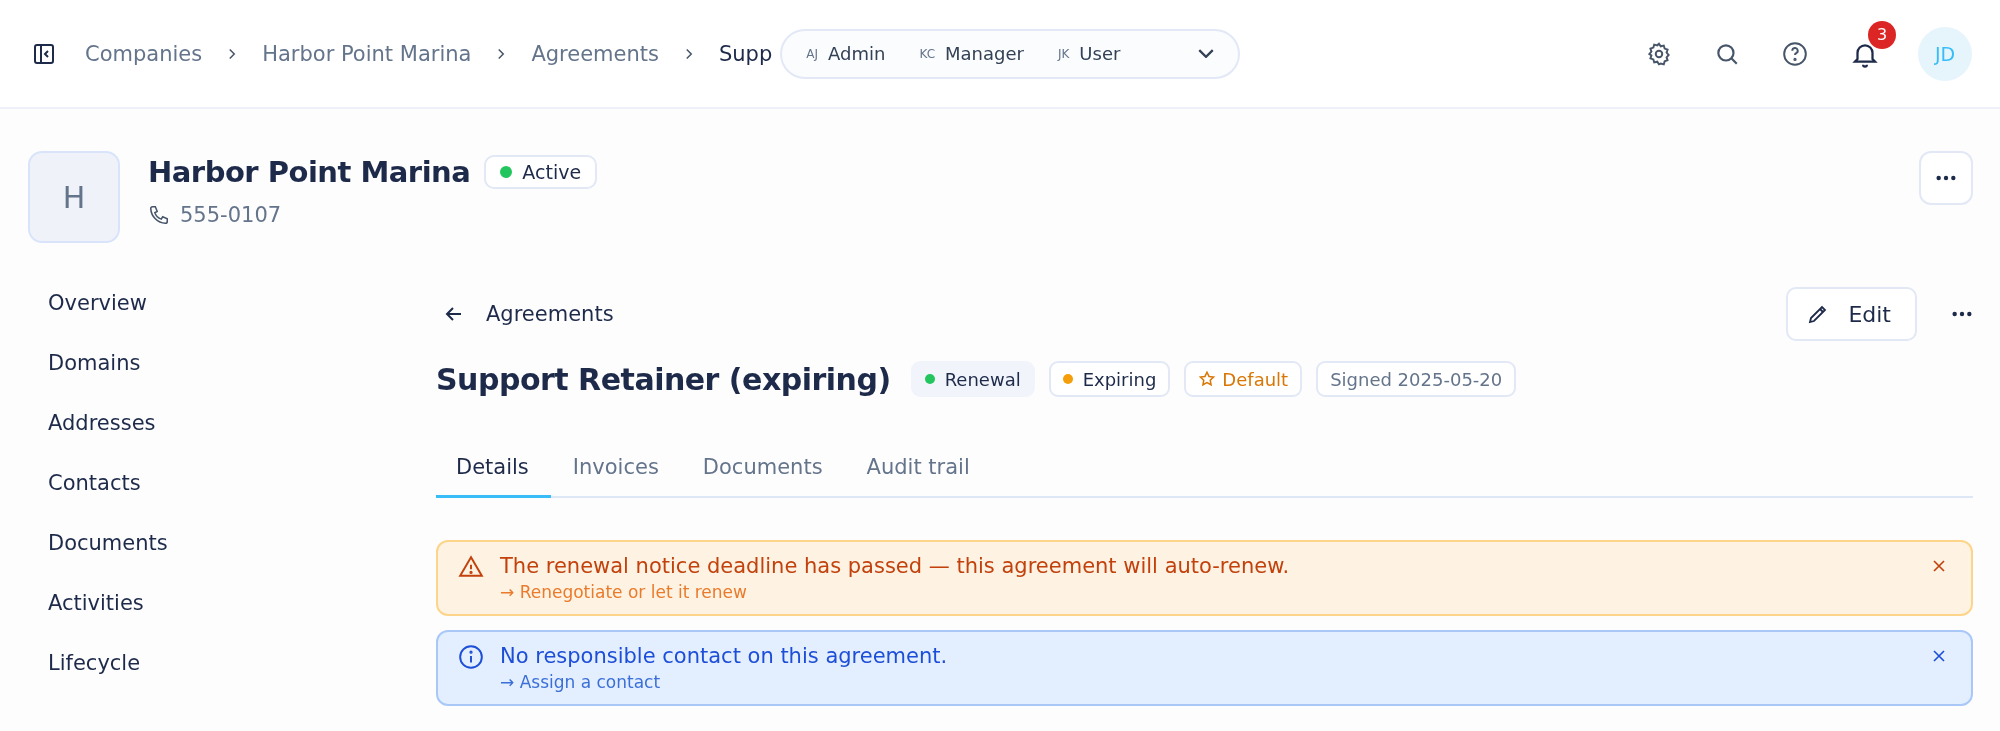  What do you see at coordinates (242, 543) in the screenshot?
I see `sidebar-item: Documents` at bounding box center [242, 543].